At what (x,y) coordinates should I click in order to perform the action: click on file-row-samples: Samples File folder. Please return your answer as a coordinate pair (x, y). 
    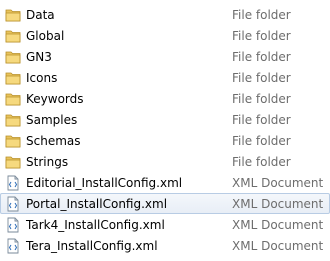
    Looking at the image, I should click on (165, 119).